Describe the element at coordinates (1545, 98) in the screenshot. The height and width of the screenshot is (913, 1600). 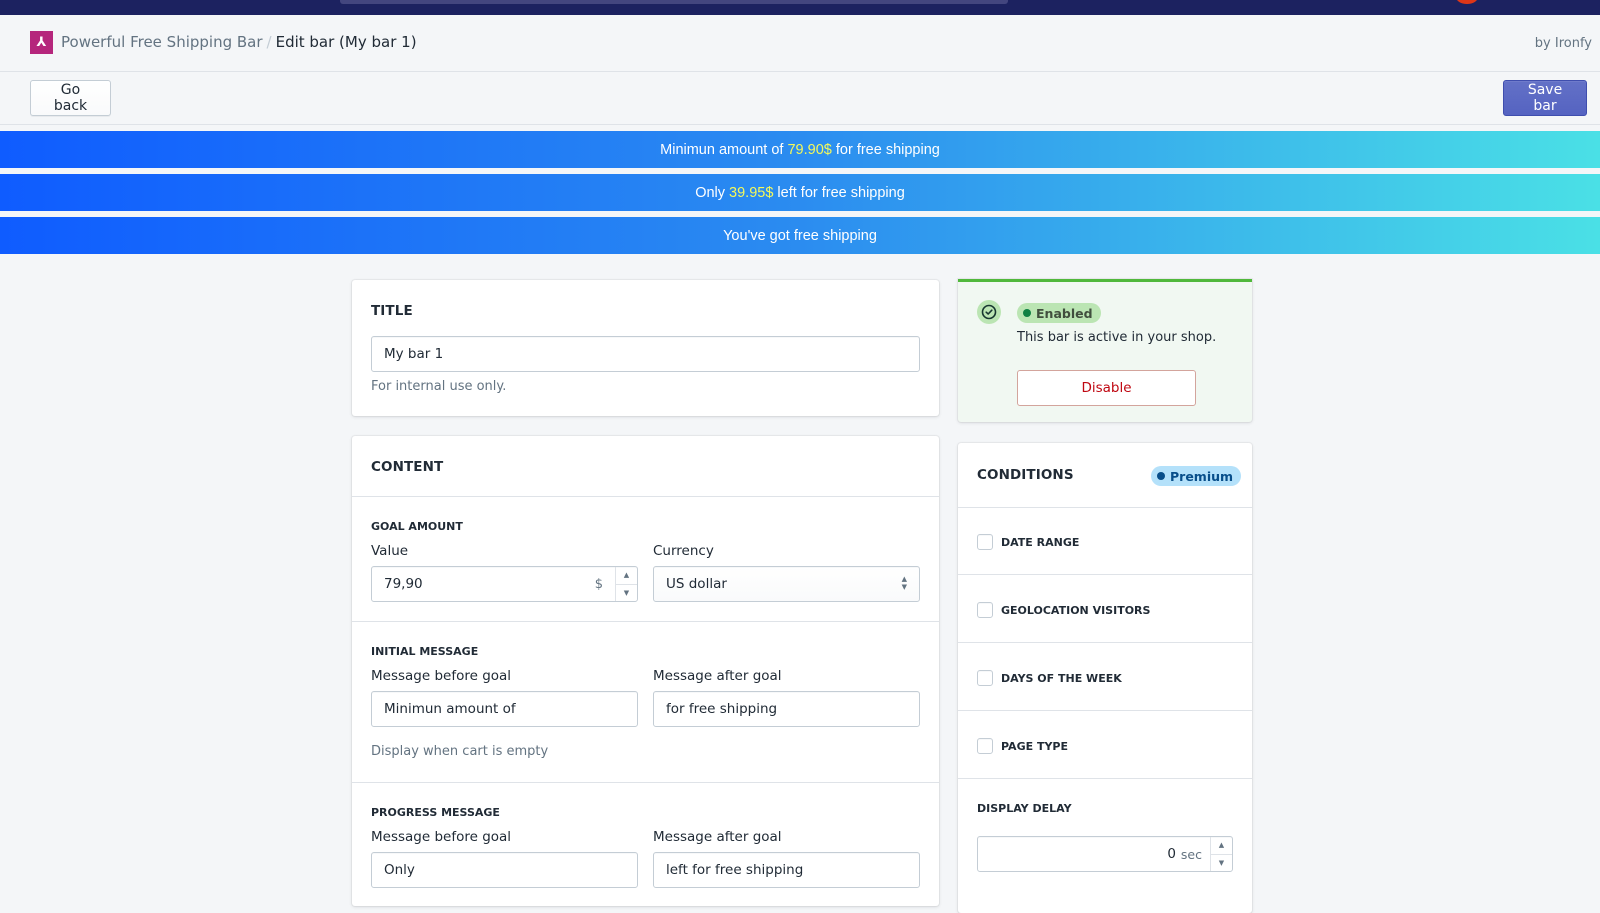
I see `save-bar-button: Save bar` at that location.